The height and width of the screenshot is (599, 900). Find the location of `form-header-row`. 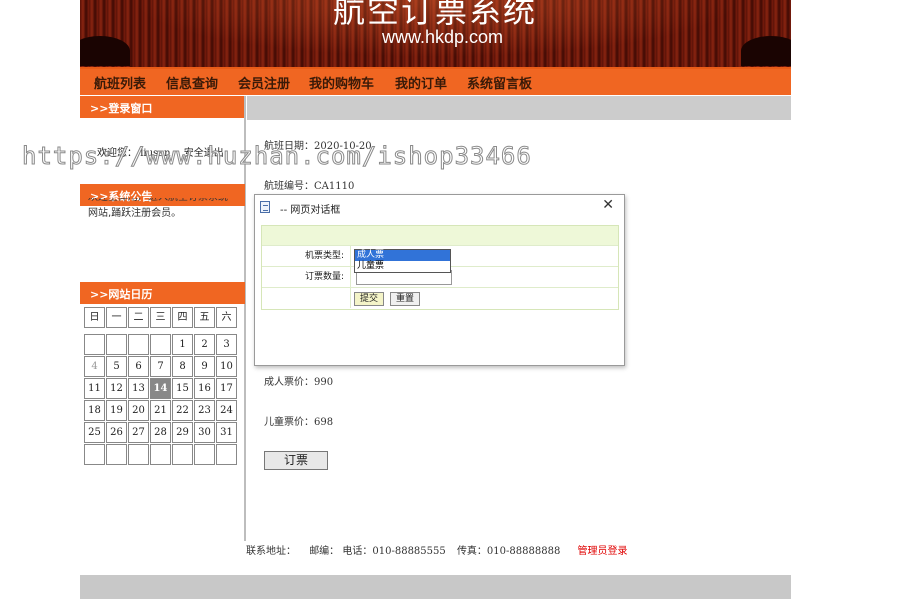

form-header-row is located at coordinates (440, 236).